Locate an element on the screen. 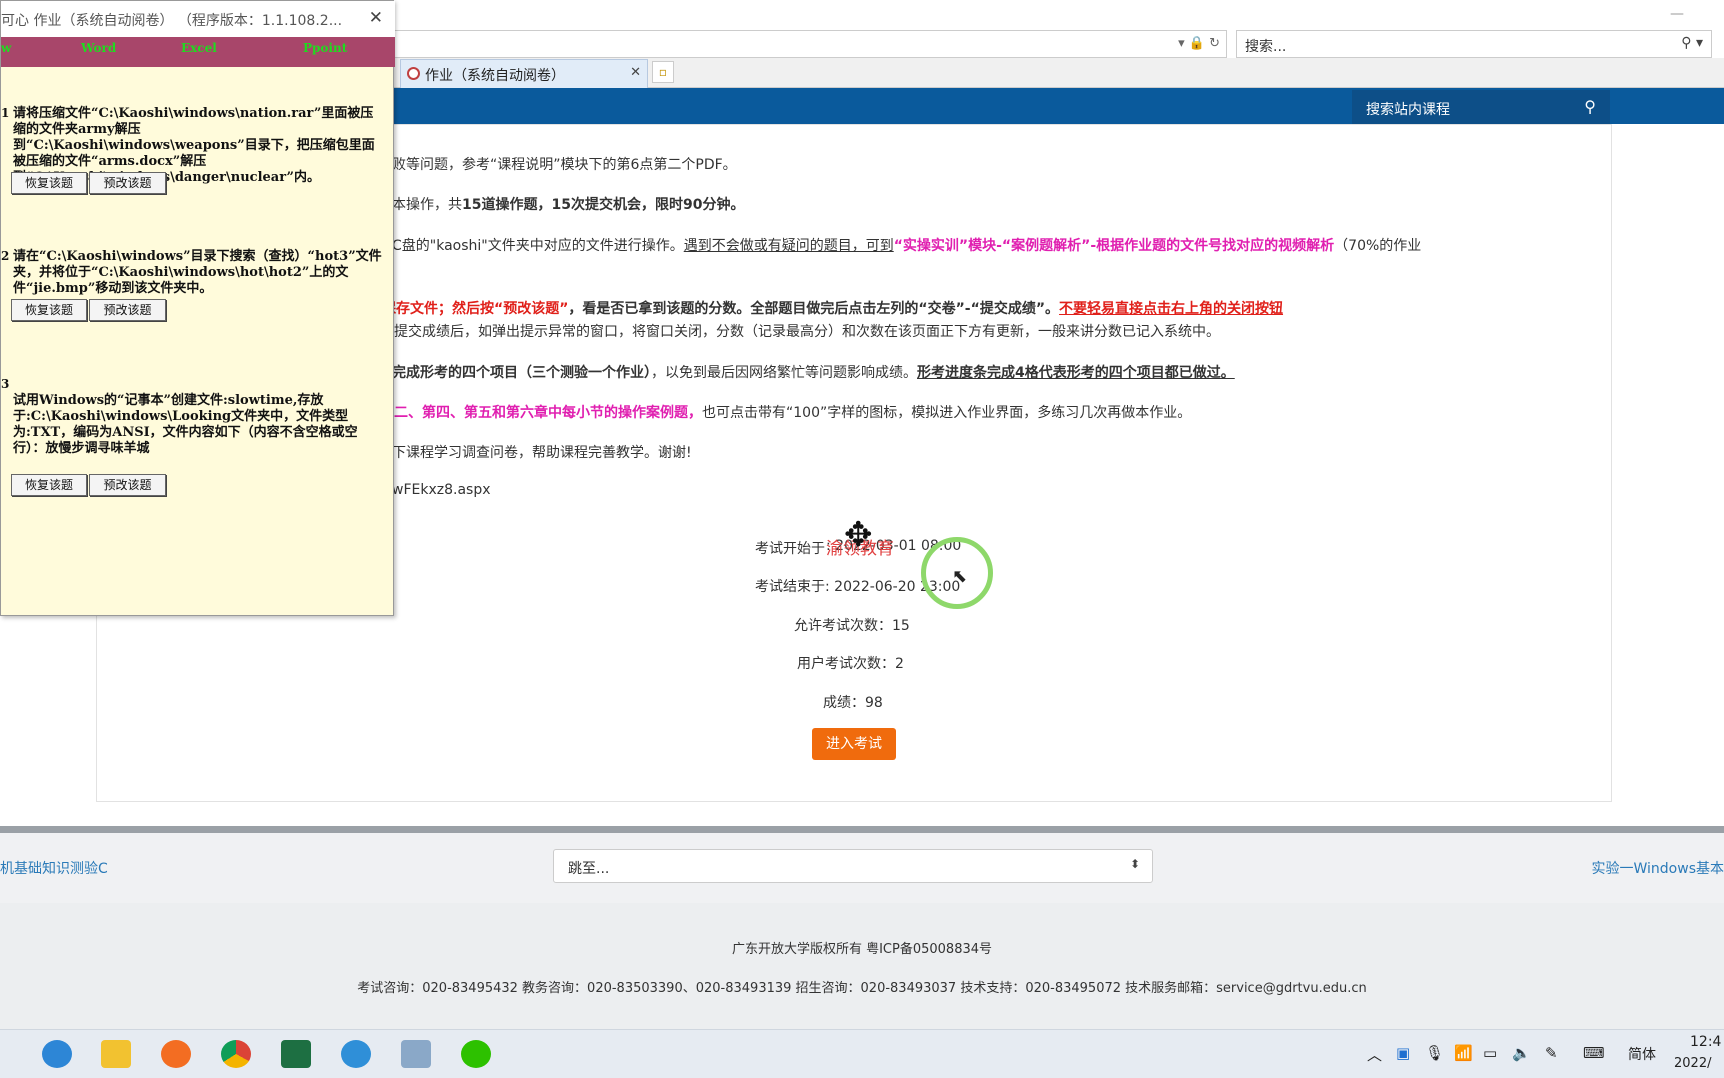 The height and width of the screenshot is (1078, 1724). jump-to-select: 跳至... ⬍ is located at coordinates (853, 866).